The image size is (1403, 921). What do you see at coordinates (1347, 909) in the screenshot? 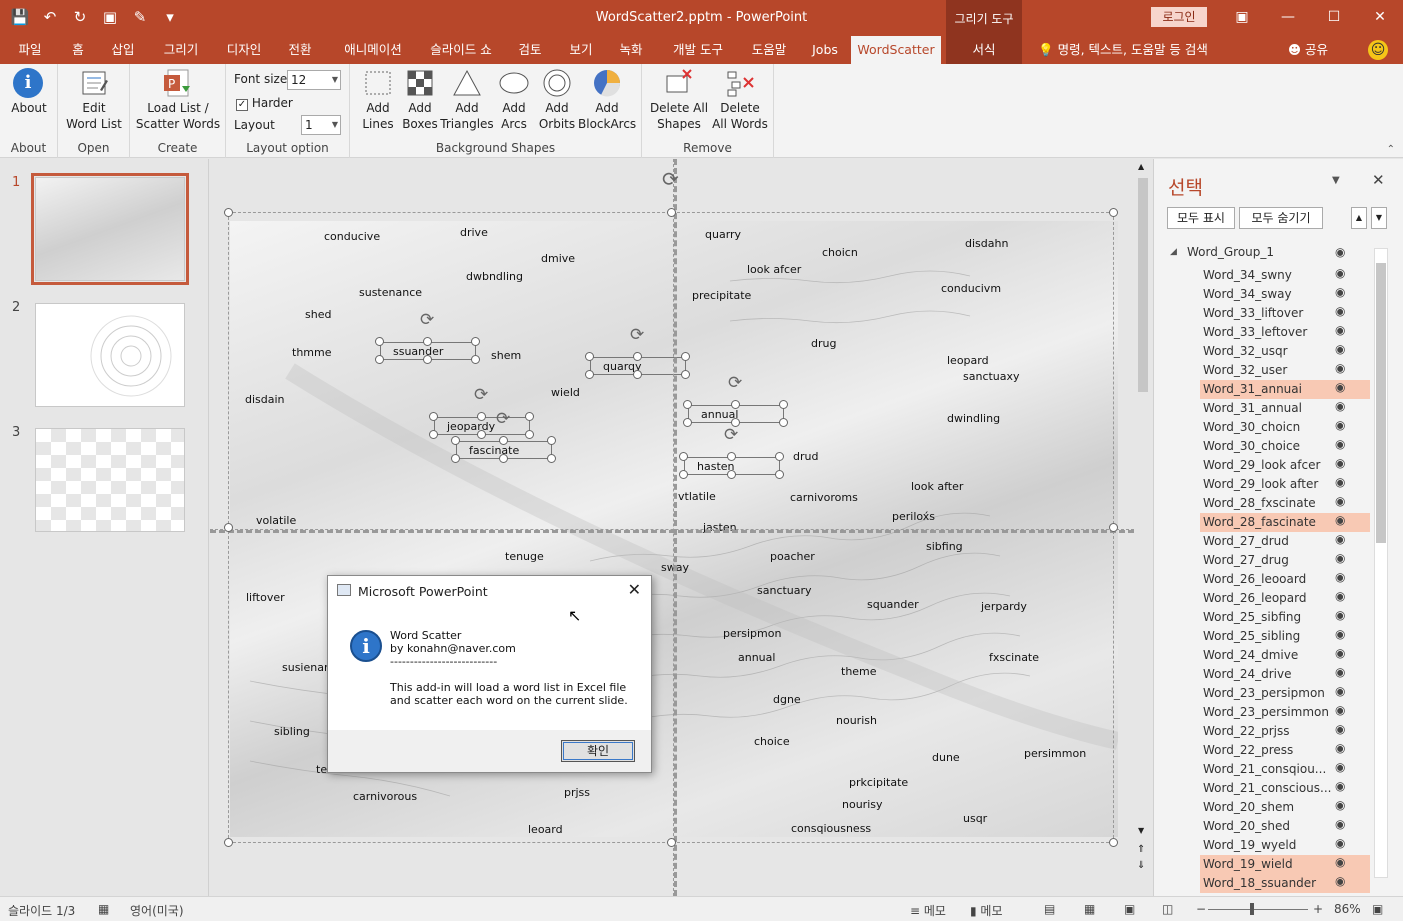
I see `zoom-level: 86%` at bounding box center [1347, 909].